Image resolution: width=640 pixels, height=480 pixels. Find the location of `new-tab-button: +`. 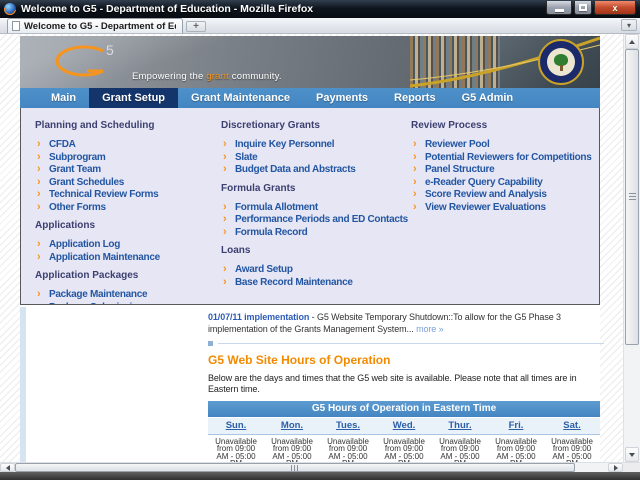

new-tab-button: + is located at coordinates (196, 26).